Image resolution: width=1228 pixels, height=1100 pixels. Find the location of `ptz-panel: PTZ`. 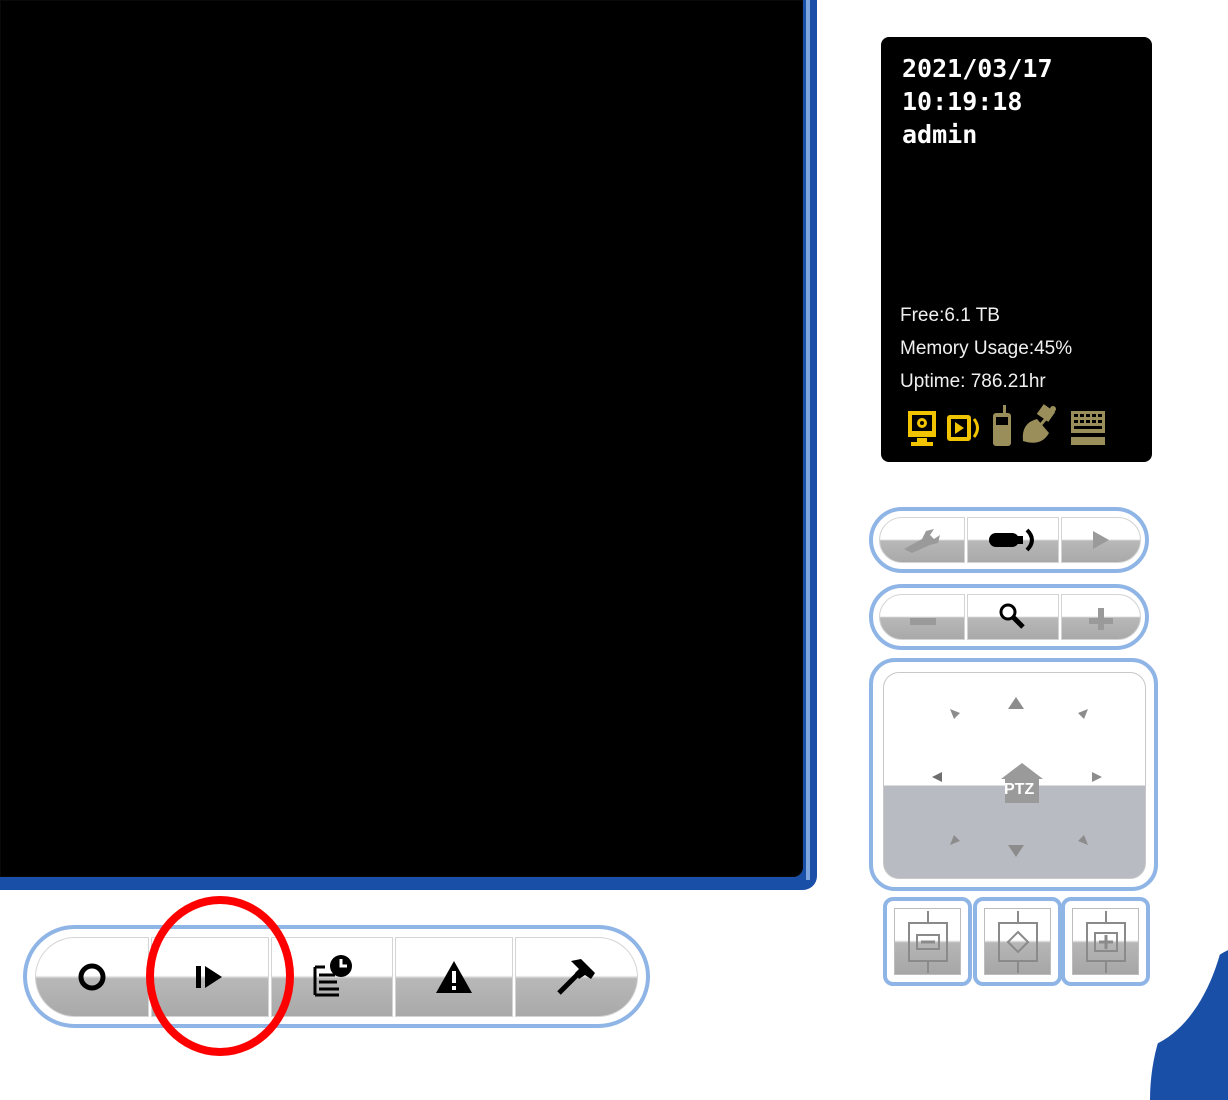

ptz-panel: PTZ is located at coordinates (1013, 774).